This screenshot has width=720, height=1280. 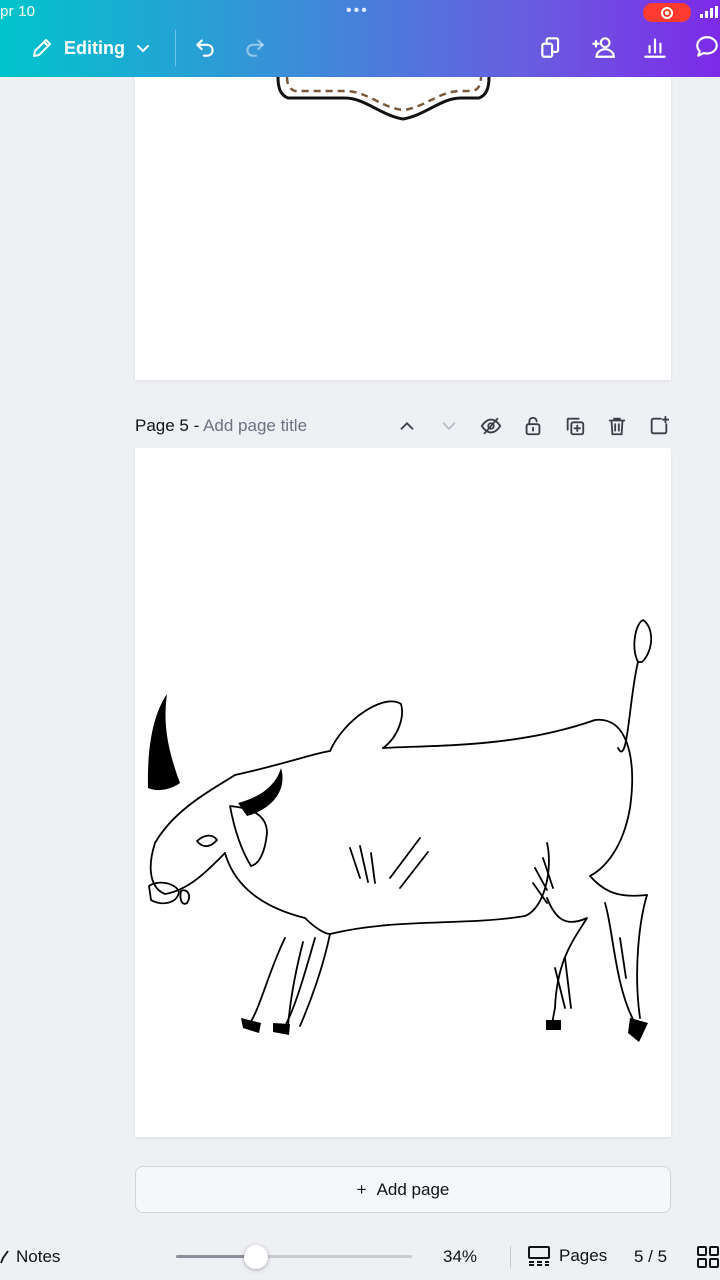 I want to click on editing-mode-button: Editing, so click(x=90, y=48).